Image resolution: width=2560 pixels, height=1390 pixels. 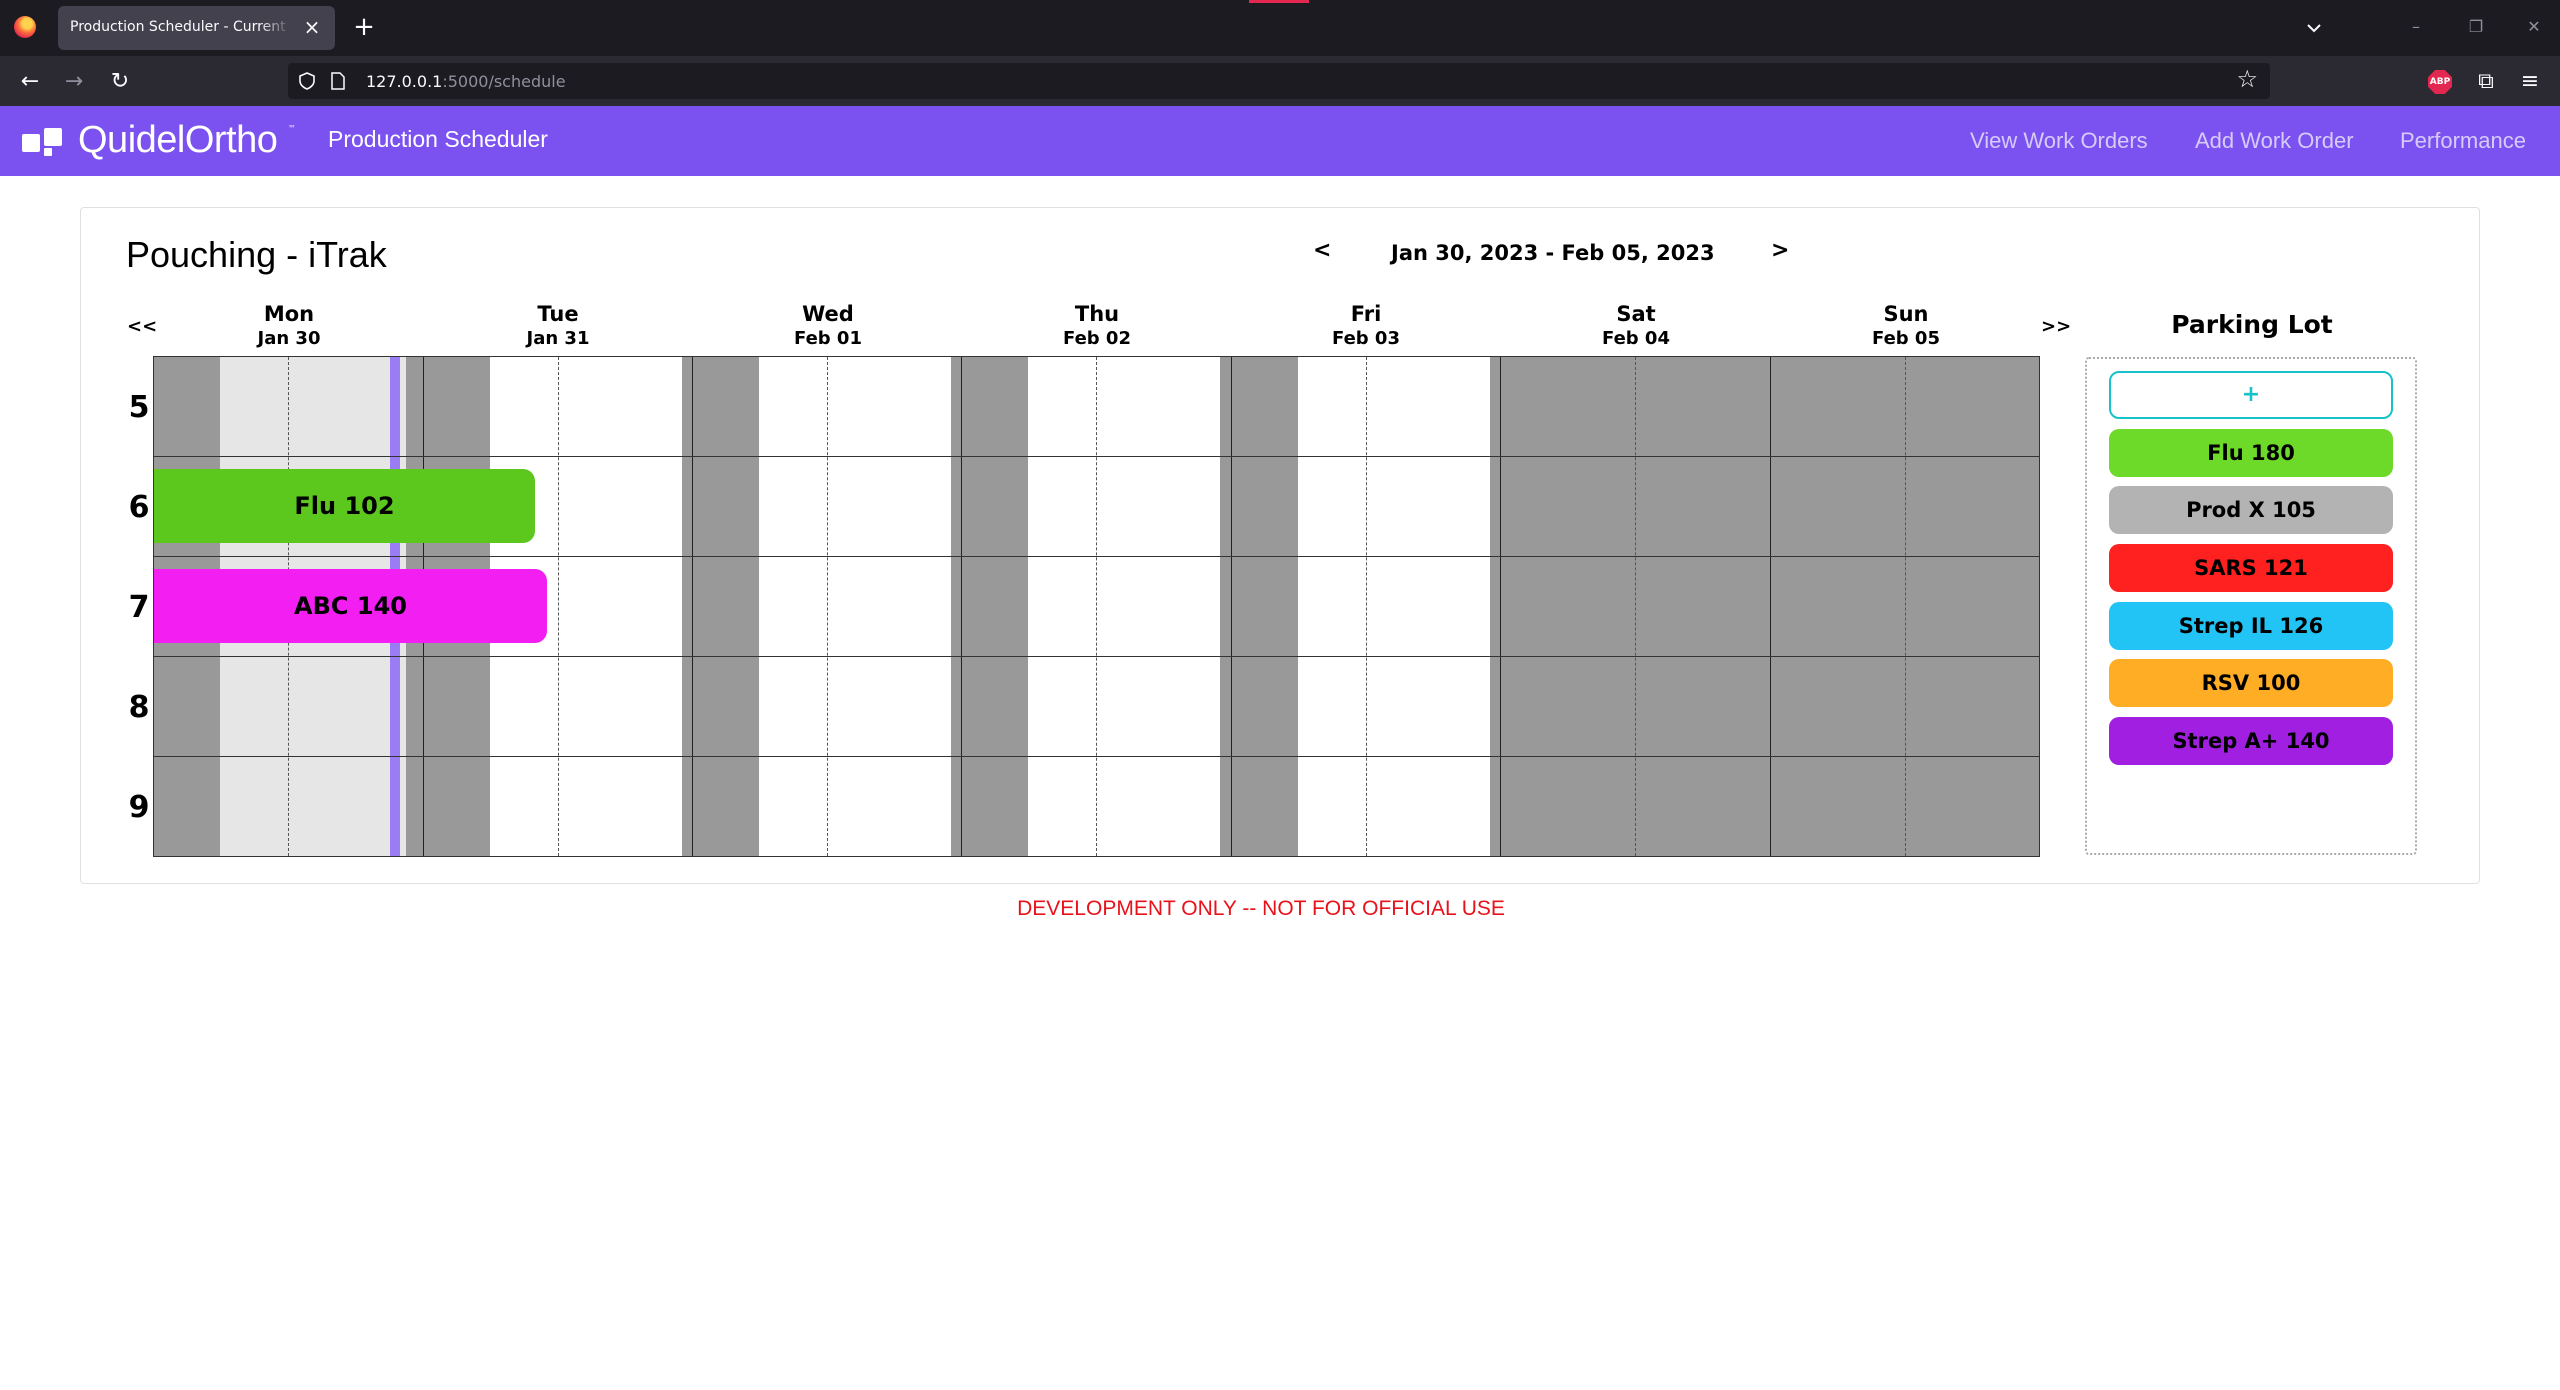 I want to click on row-label-5: 5, so click(x=139, y=407).